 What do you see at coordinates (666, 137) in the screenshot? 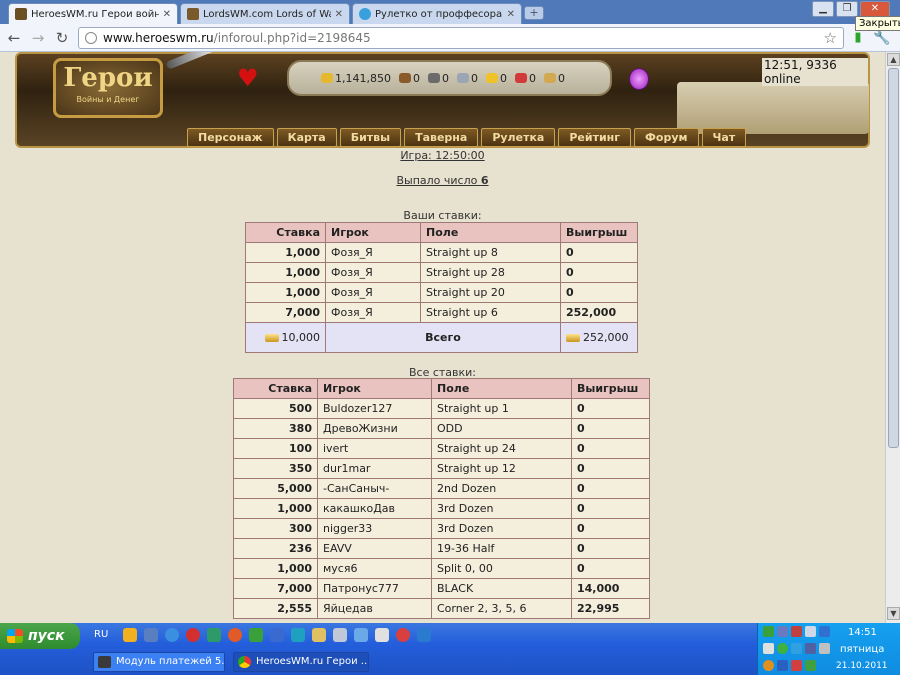
I see `menu-forum: Форум` at bounding box center [666, 137].